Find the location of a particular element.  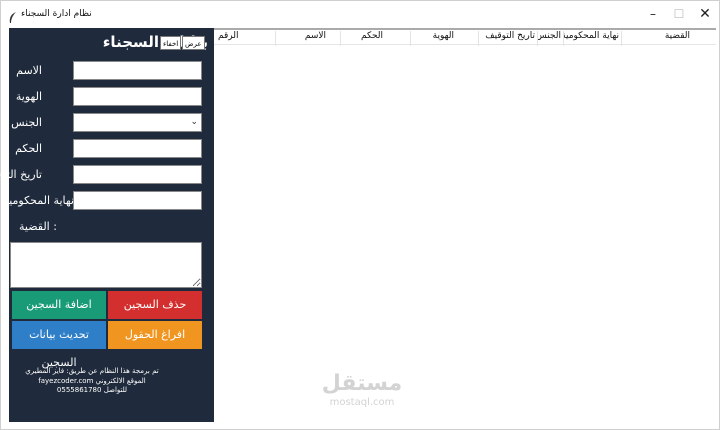

sentence-end-label: نهاية المحكومية is located at coordinates (38, 200).